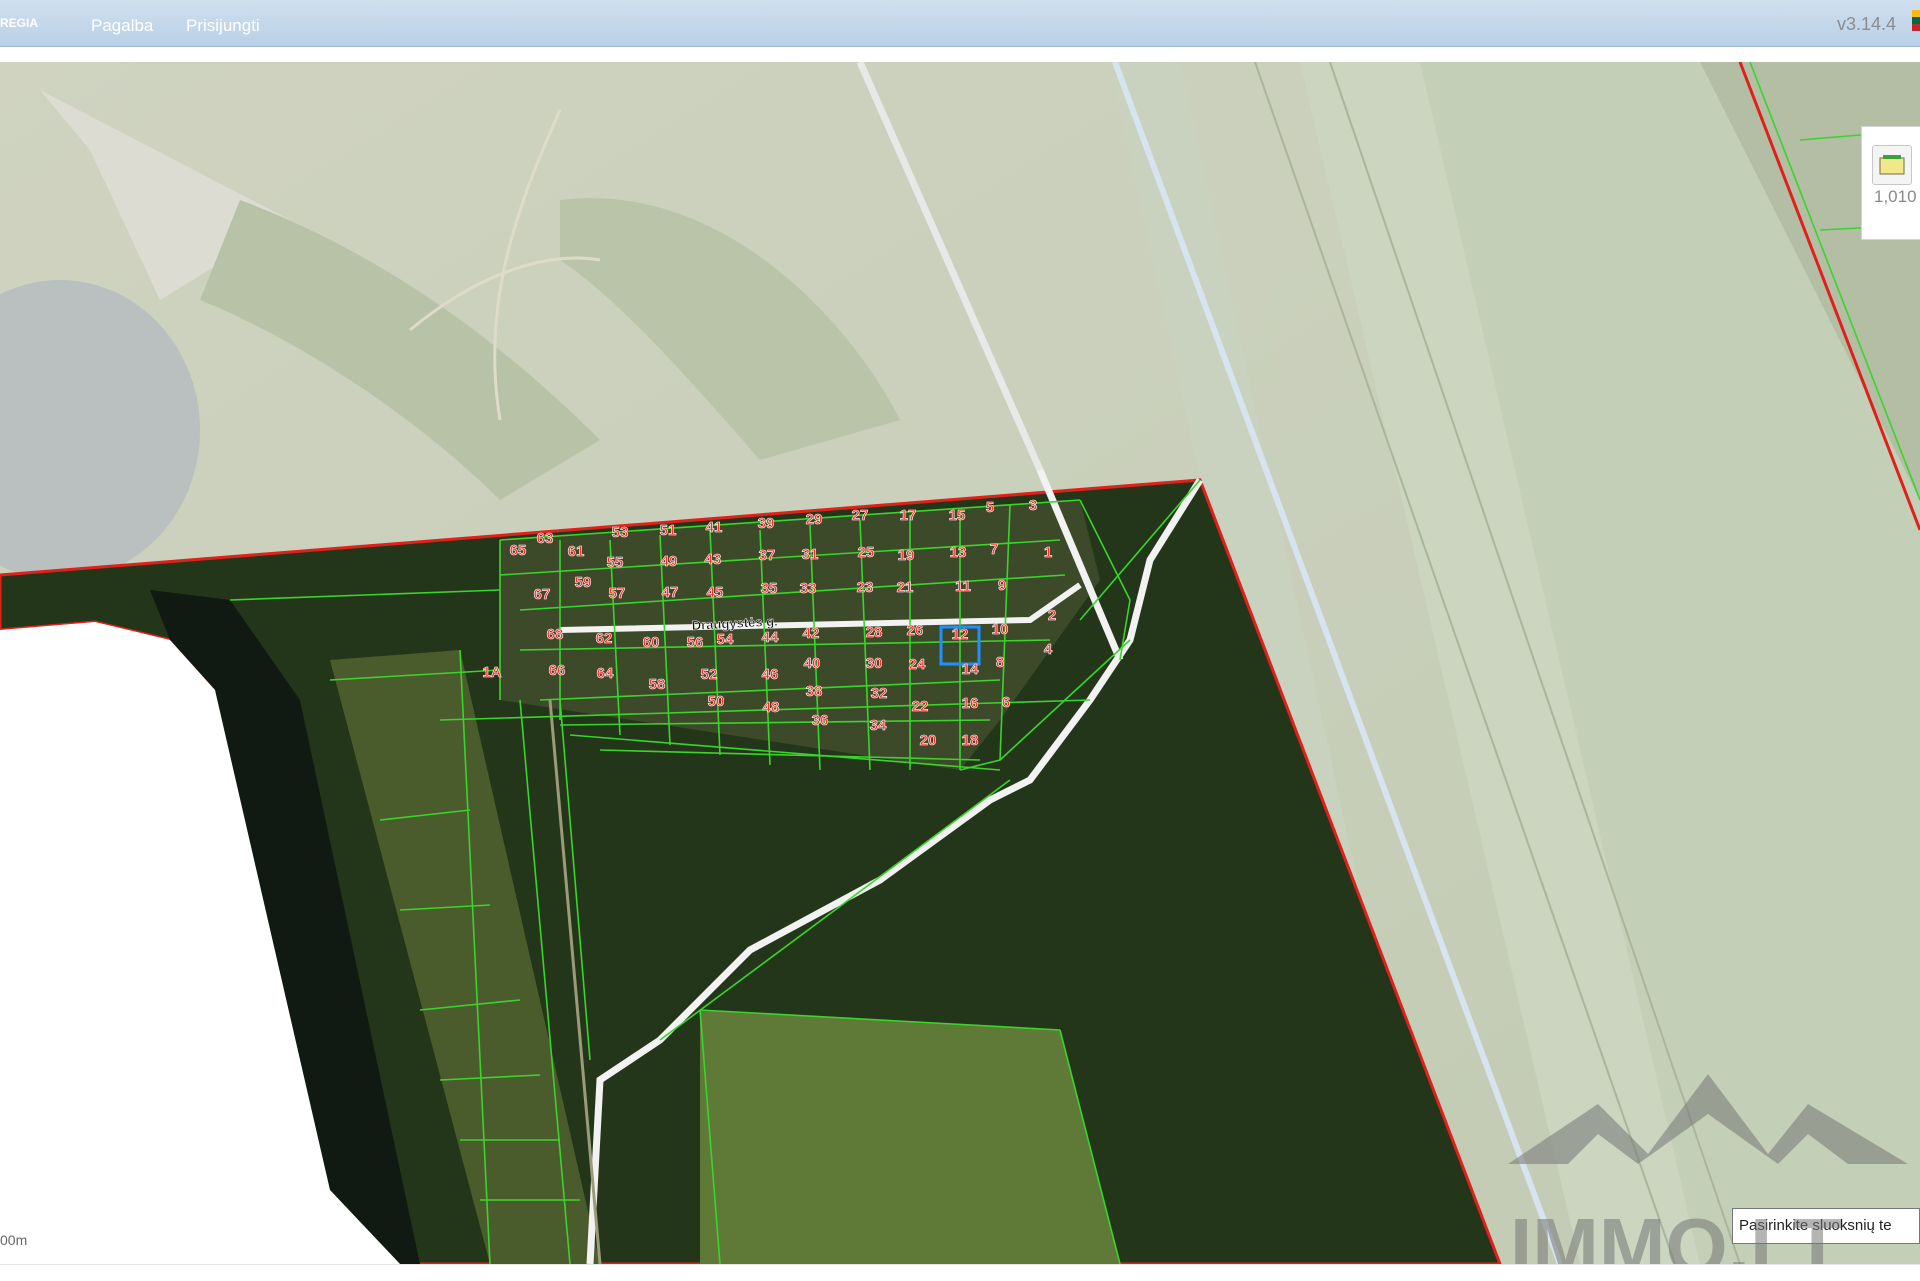 The width and height of the screenshot is (1920, 1281). What do you see at coordinates (905, 588) in the screenshot?
I see `plot-number-21: 21` at bounding box center [905, 588].